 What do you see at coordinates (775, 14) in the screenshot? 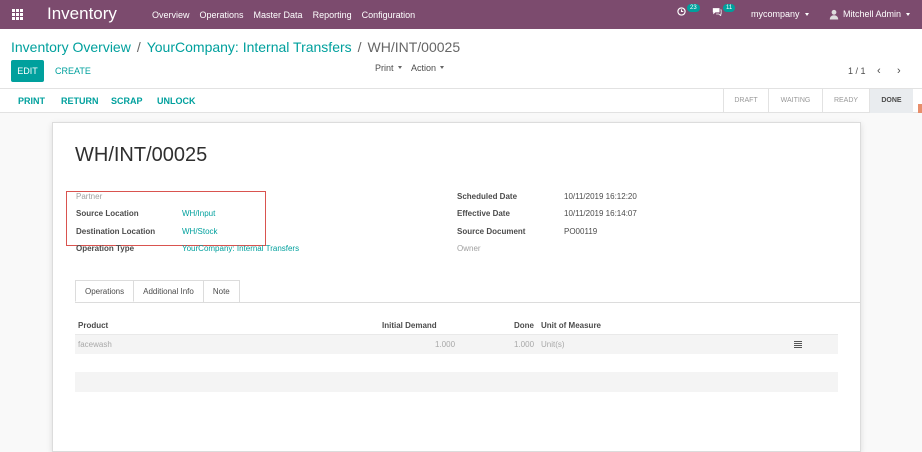
I see `company-name: mycompany` at bounding box center [775, 14].